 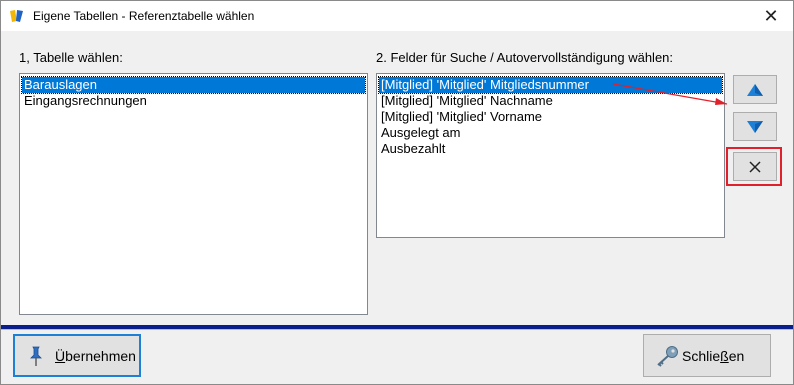 I want to click on remove-button, so click(x=755, y=166).